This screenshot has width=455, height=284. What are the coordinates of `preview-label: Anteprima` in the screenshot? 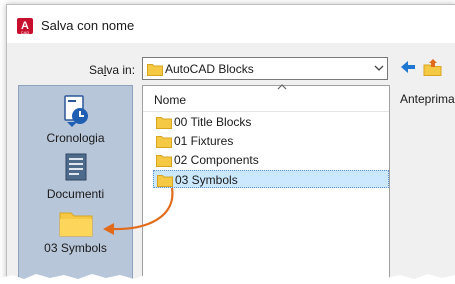 It's located at (427, 99).